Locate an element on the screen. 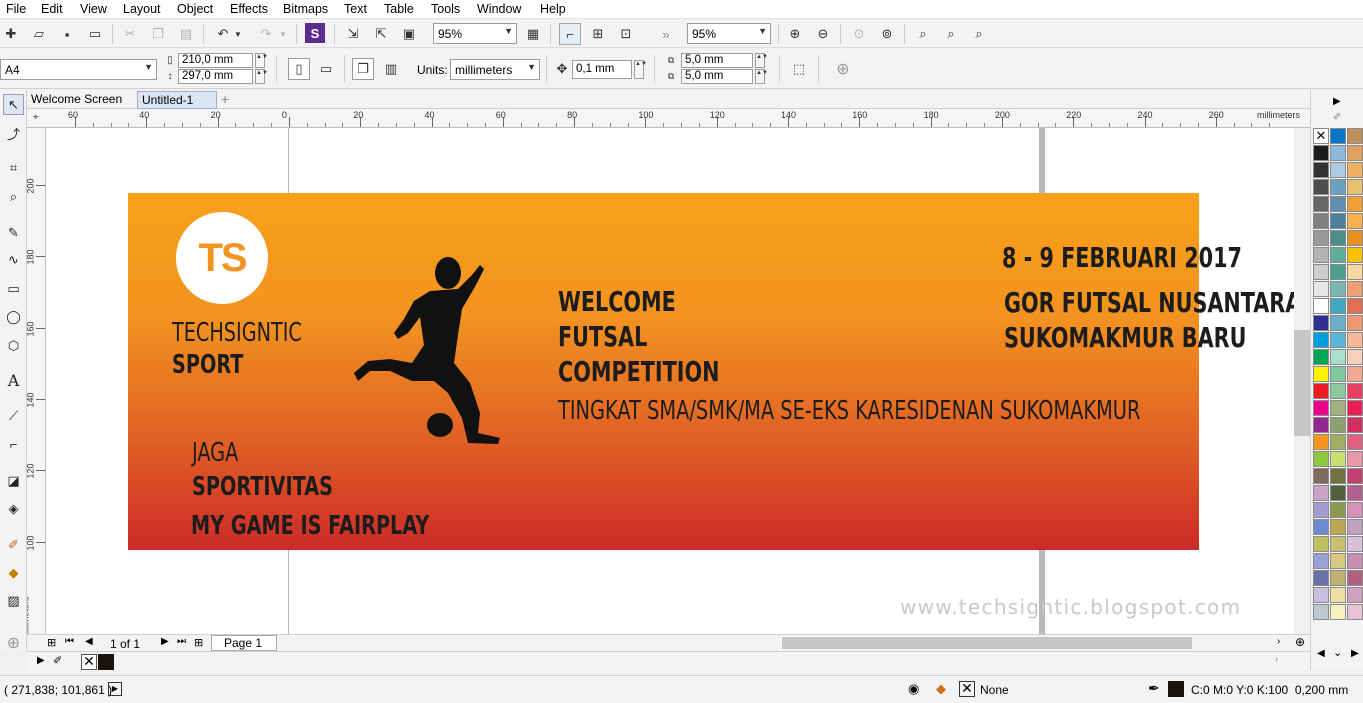 The width and height of the screenshot is (1363, 703). show-grid-icon: ⊞ is located at coordinates (598, 34).